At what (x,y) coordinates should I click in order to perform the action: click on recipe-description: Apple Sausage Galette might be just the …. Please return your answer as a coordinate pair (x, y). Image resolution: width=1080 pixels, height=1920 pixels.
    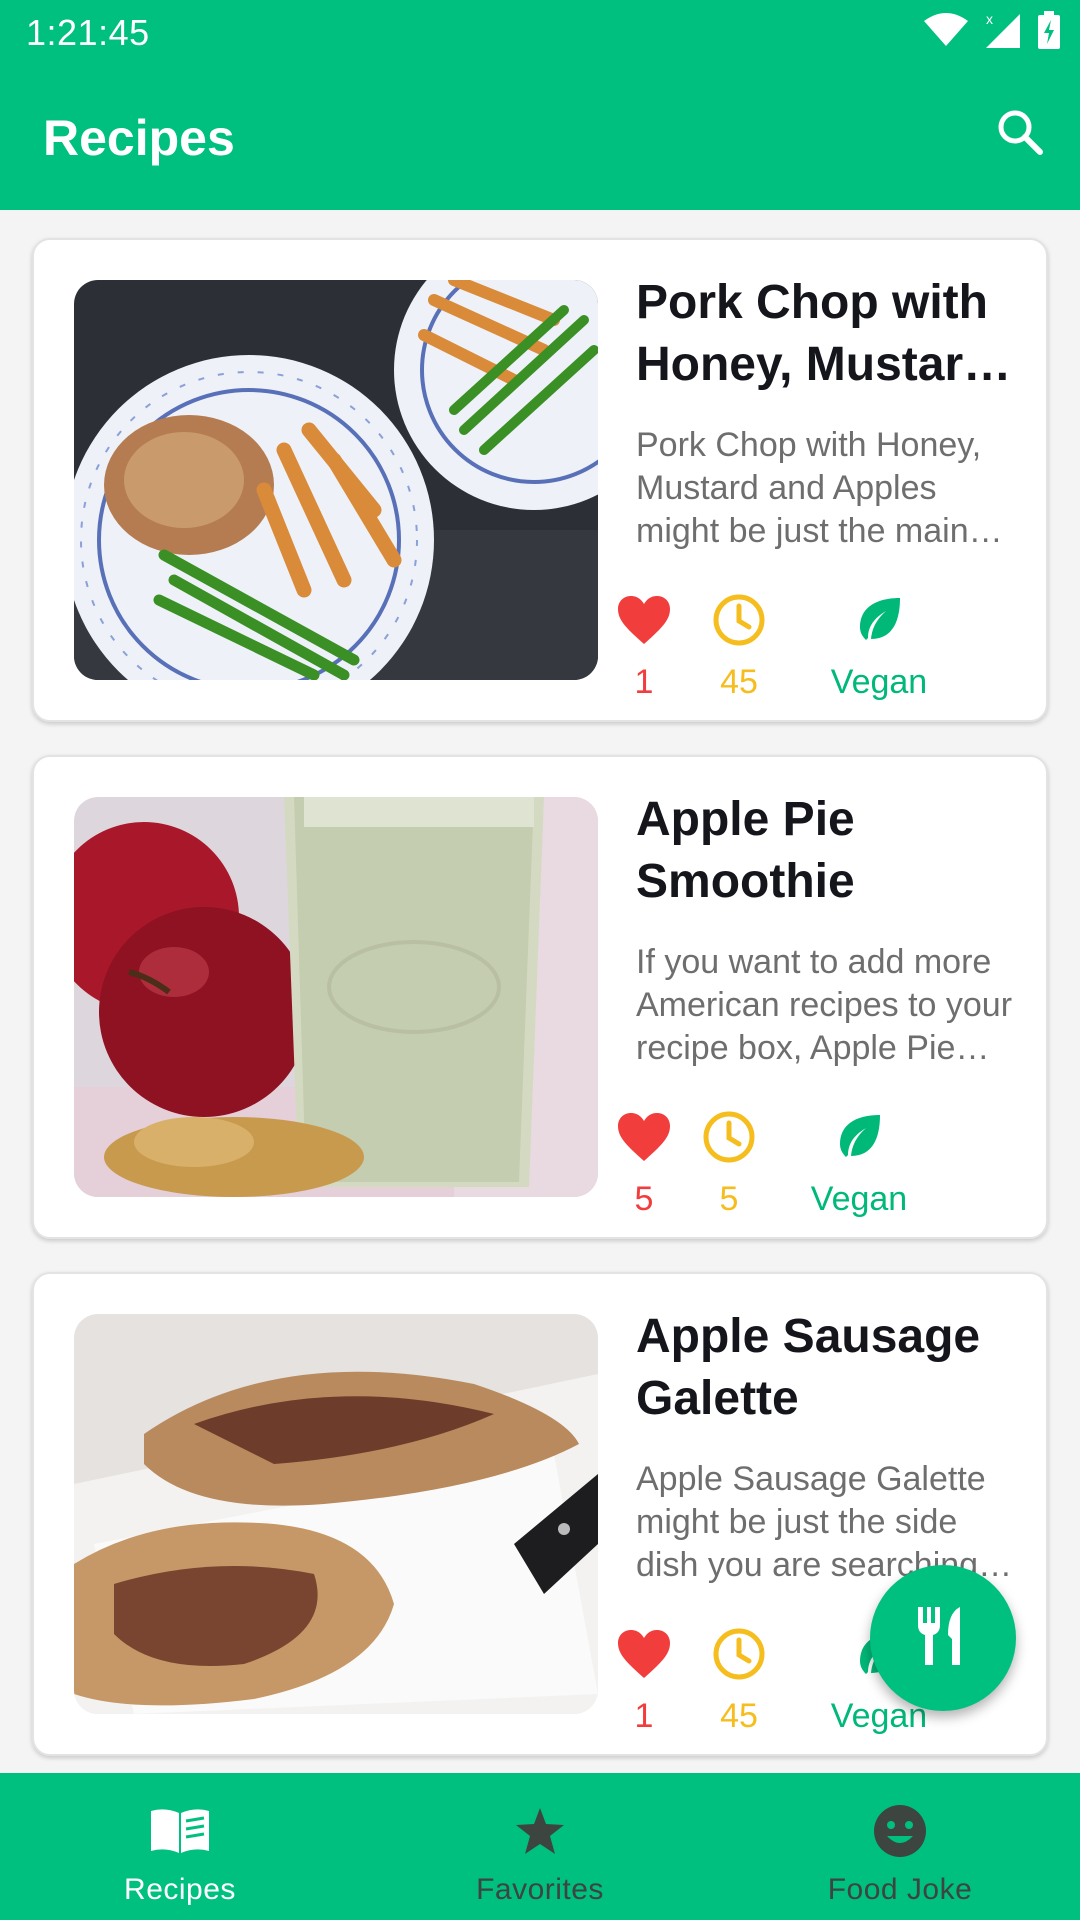
    Looking at the image, I should click on (811, 1522).